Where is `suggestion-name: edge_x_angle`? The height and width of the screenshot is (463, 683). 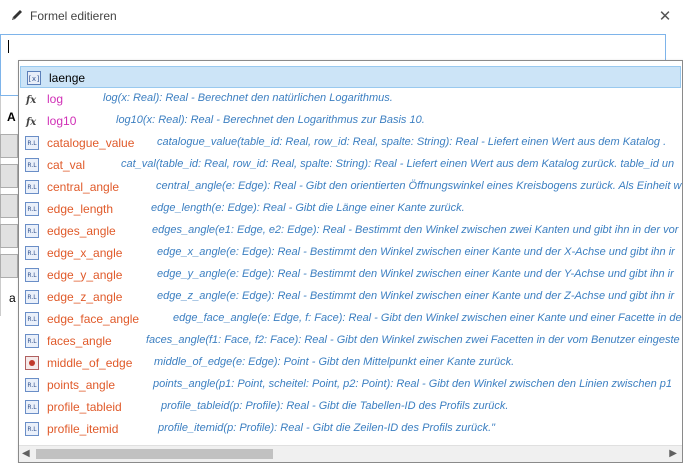 suggestion-name: edge_x_angle is located at coordinates (85, 253).